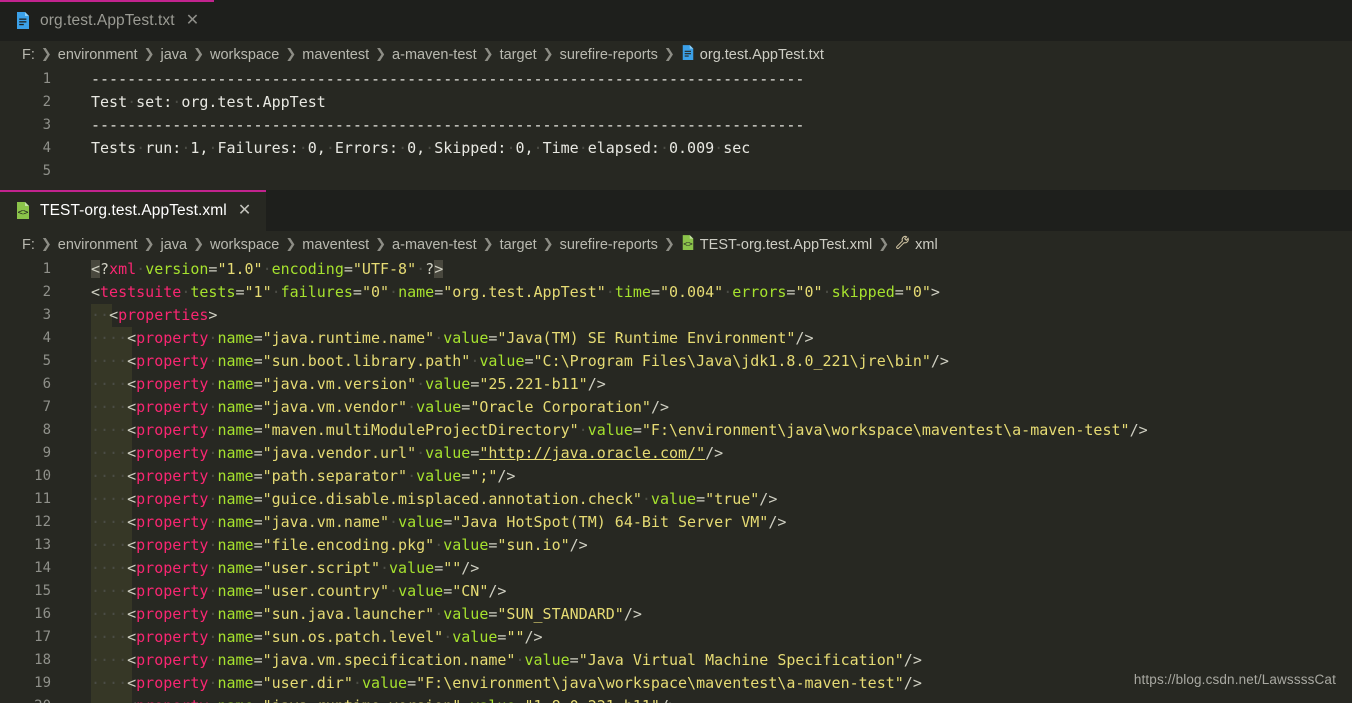 The width and height of the screenshot is (1352, 703). I want to click on code-line: 3 ··<properties>, so click(676, 315).